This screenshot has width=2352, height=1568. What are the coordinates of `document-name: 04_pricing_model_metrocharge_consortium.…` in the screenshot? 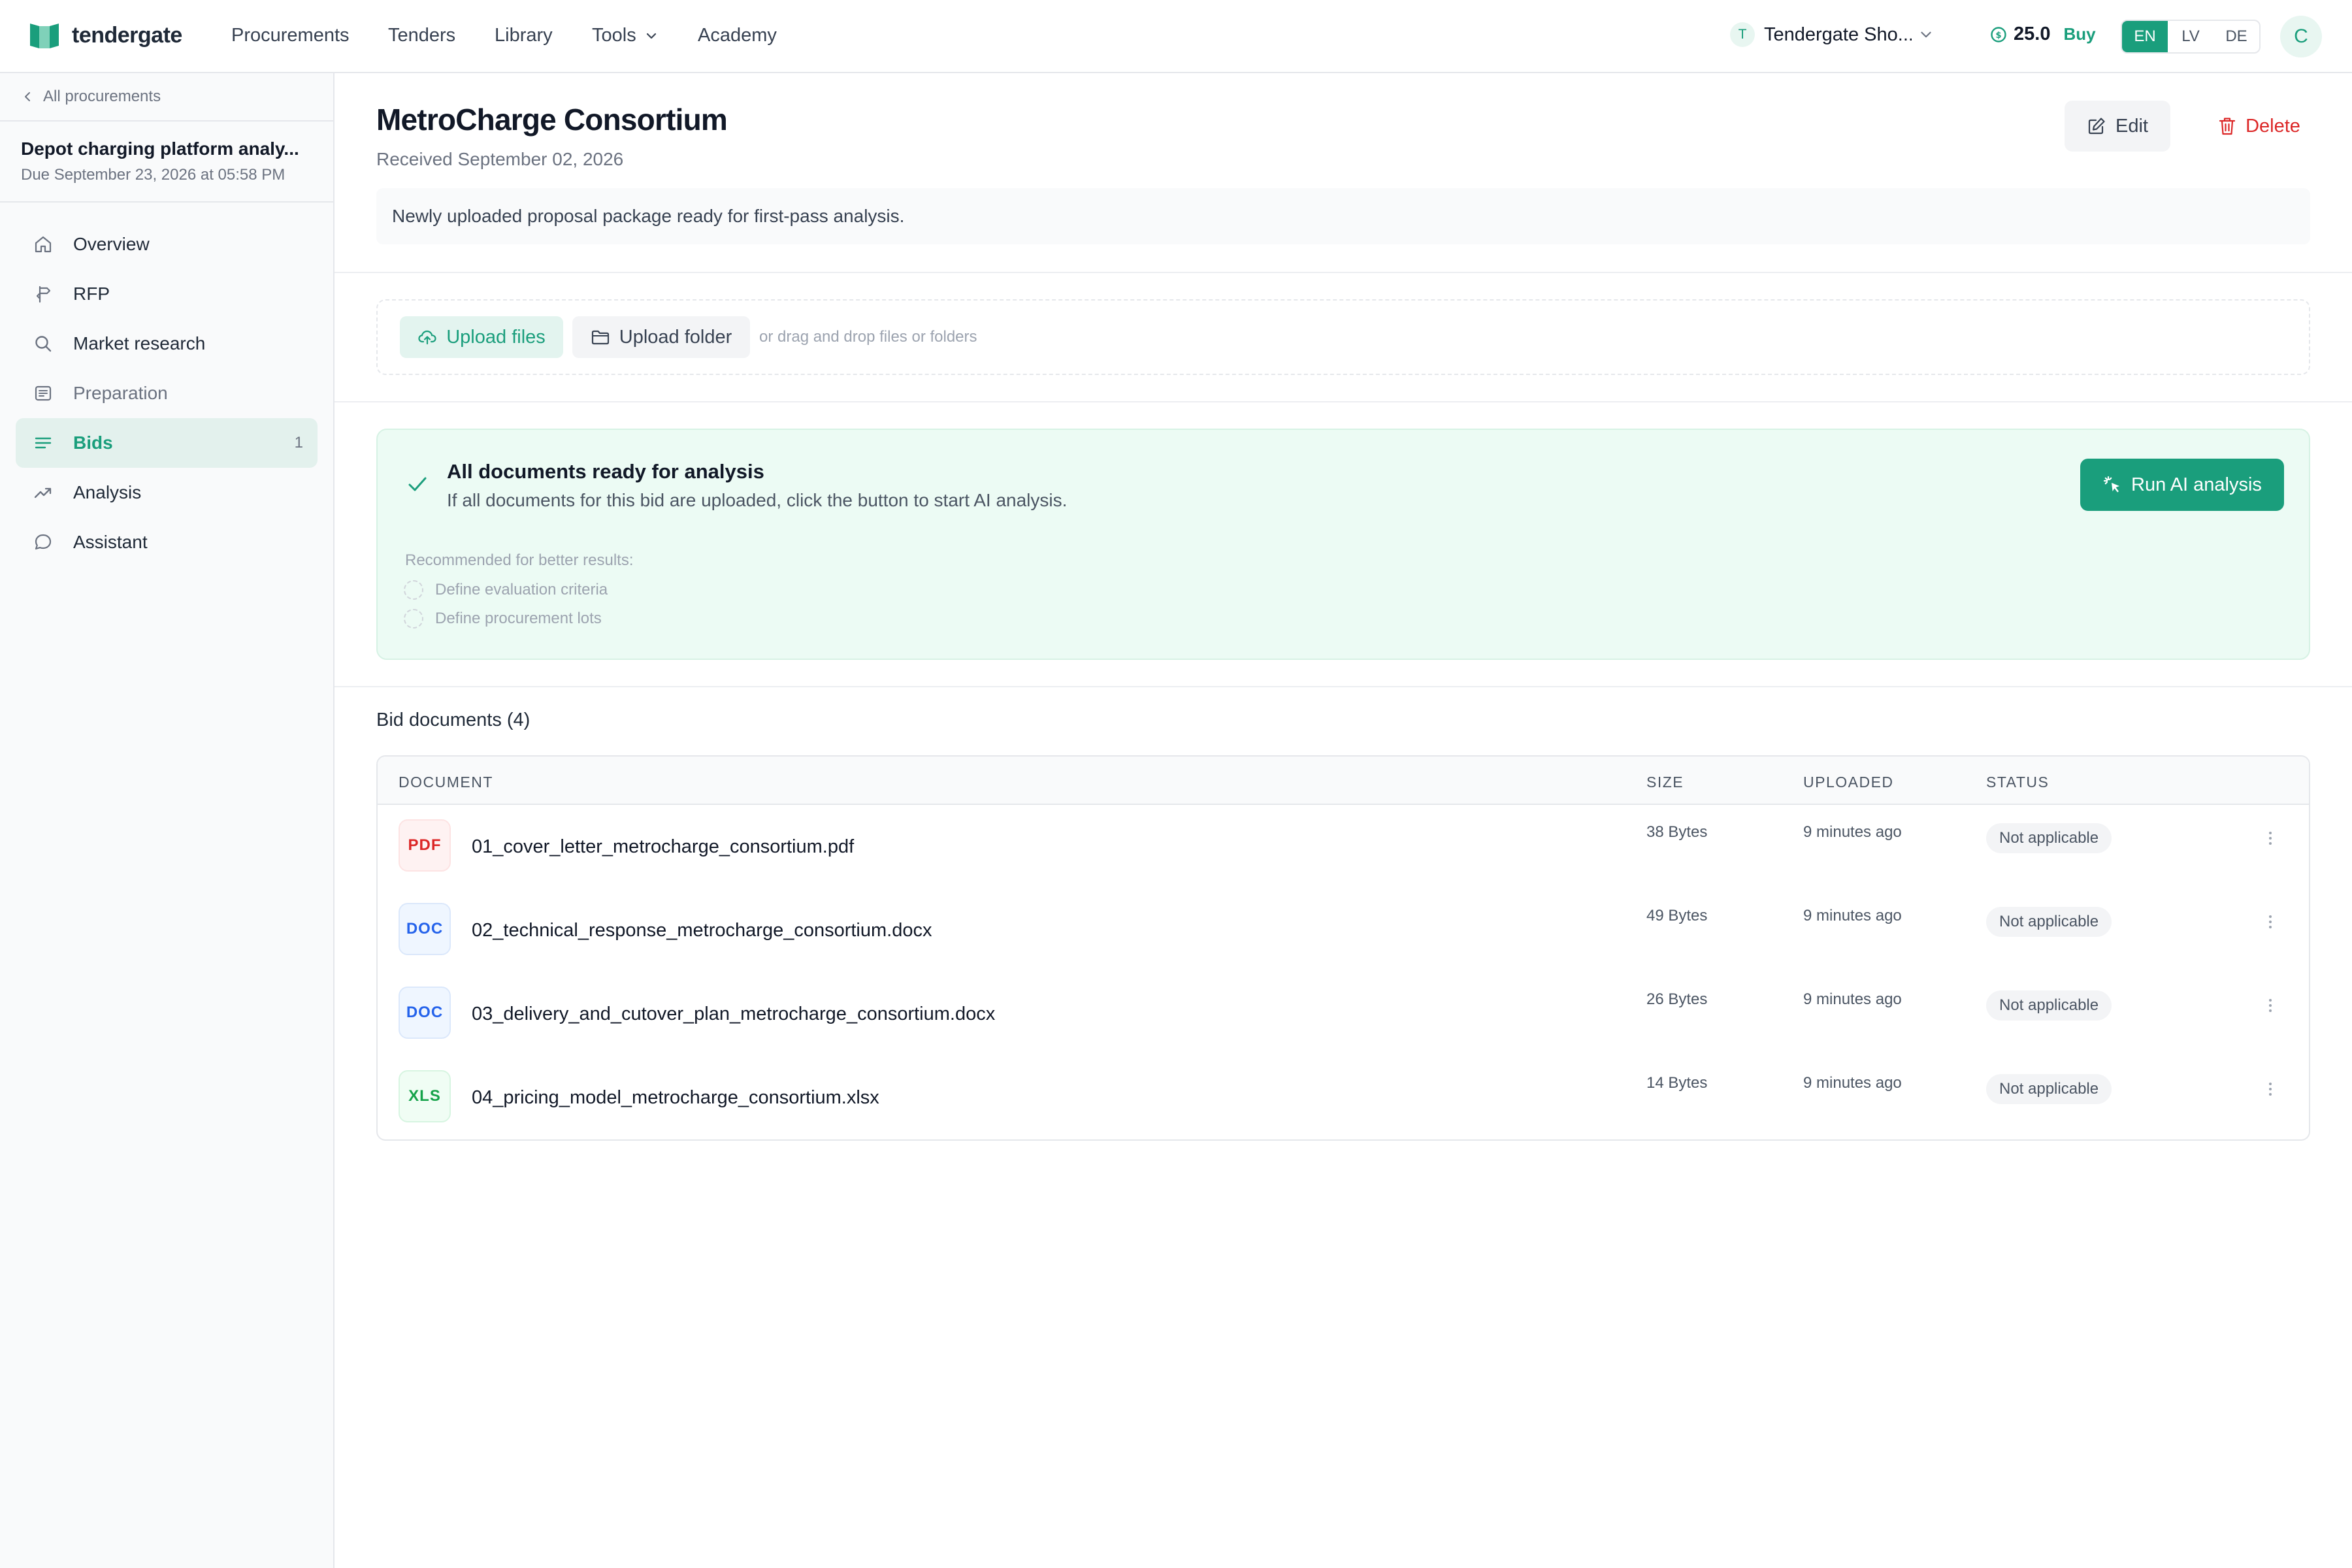 It's located at (675, 1098).